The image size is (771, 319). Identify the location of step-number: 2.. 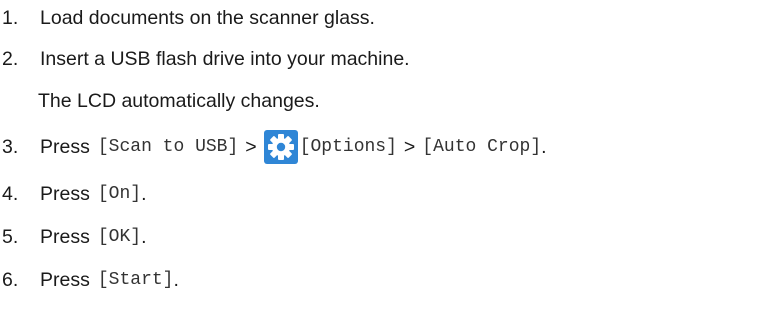
(10, 58).